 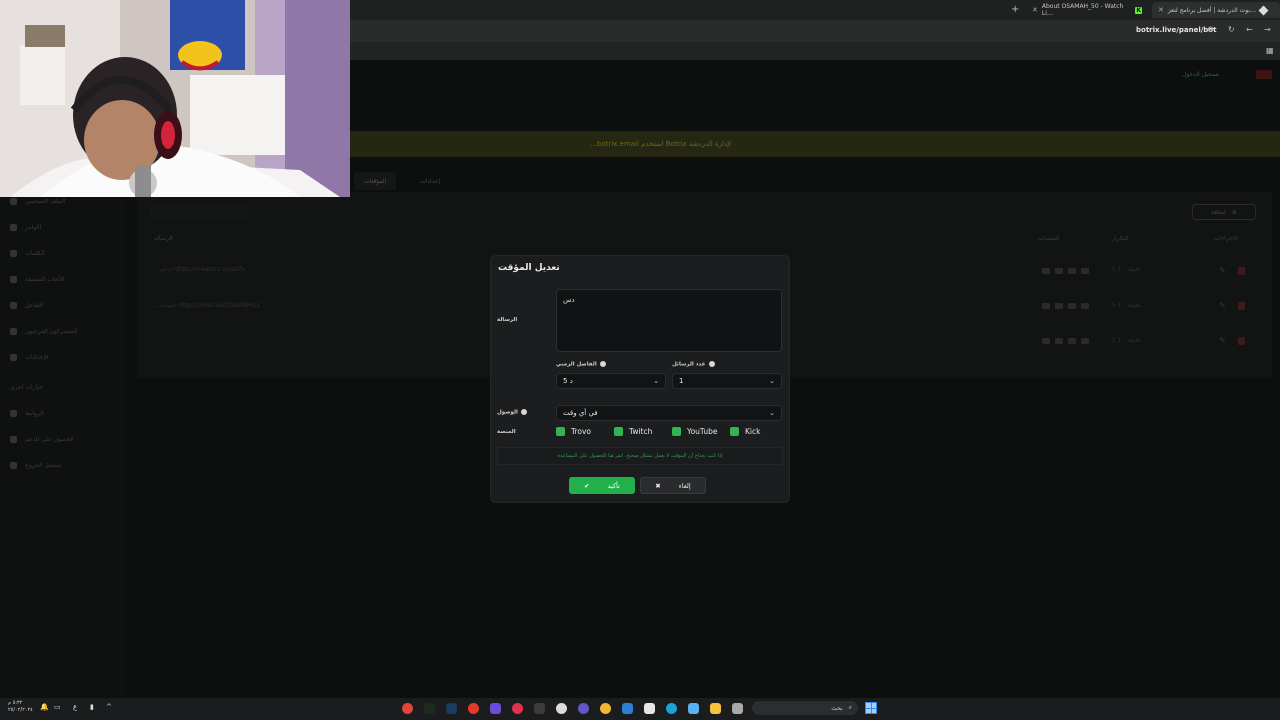 What do you see at coordinates (1231, 29) in the screenshot?
I see `reload-icon: ↻` at bounding box center [1231, 29].